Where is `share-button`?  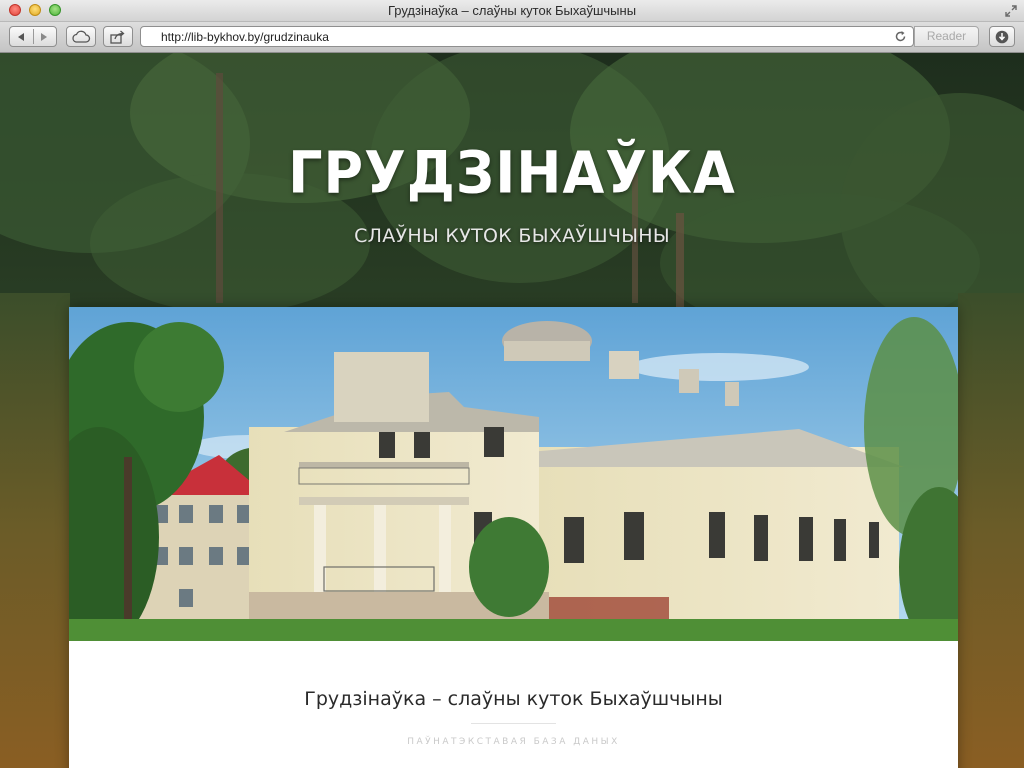 share-button is located at coordinates (118, 36).